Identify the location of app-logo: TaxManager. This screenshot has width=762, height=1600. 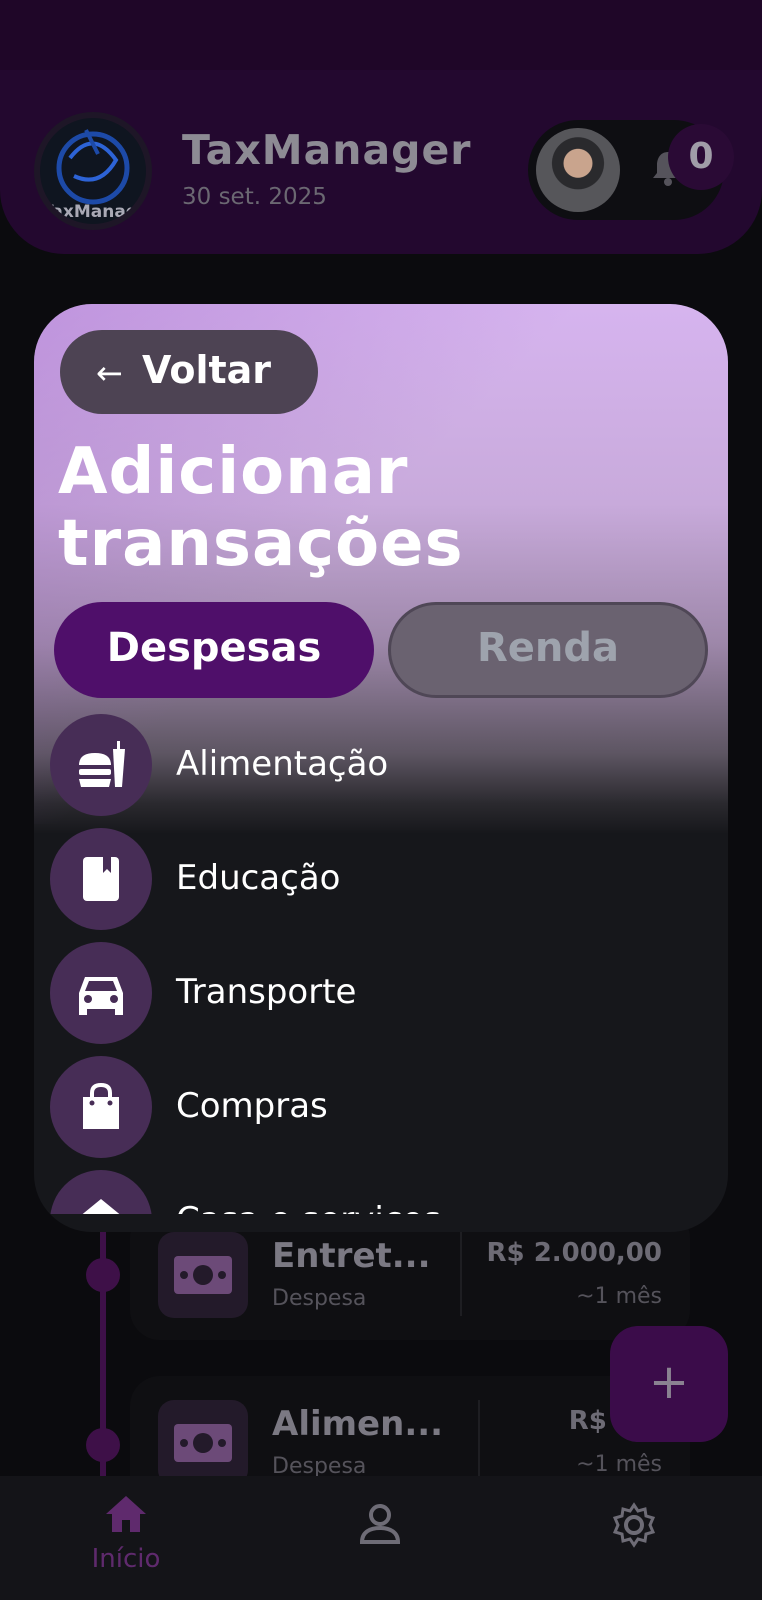
(93, 171).